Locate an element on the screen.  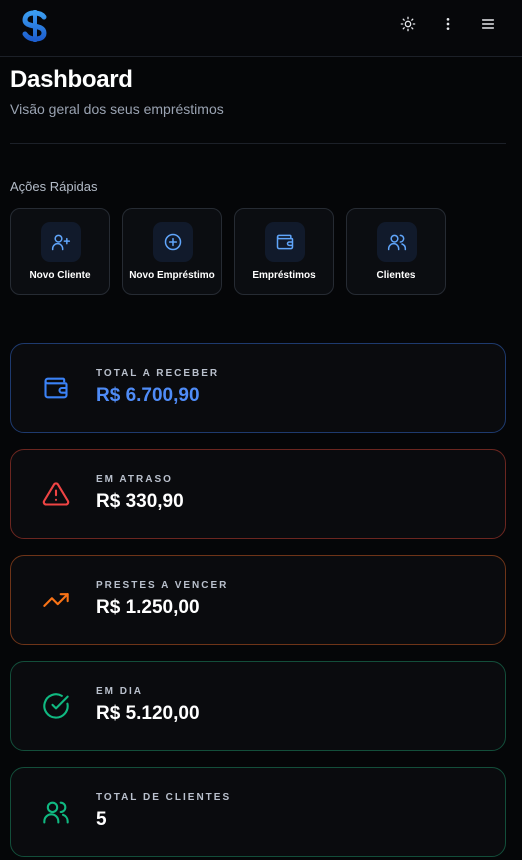
quick-action-label: Clientes is located at coordinates (396, 275).